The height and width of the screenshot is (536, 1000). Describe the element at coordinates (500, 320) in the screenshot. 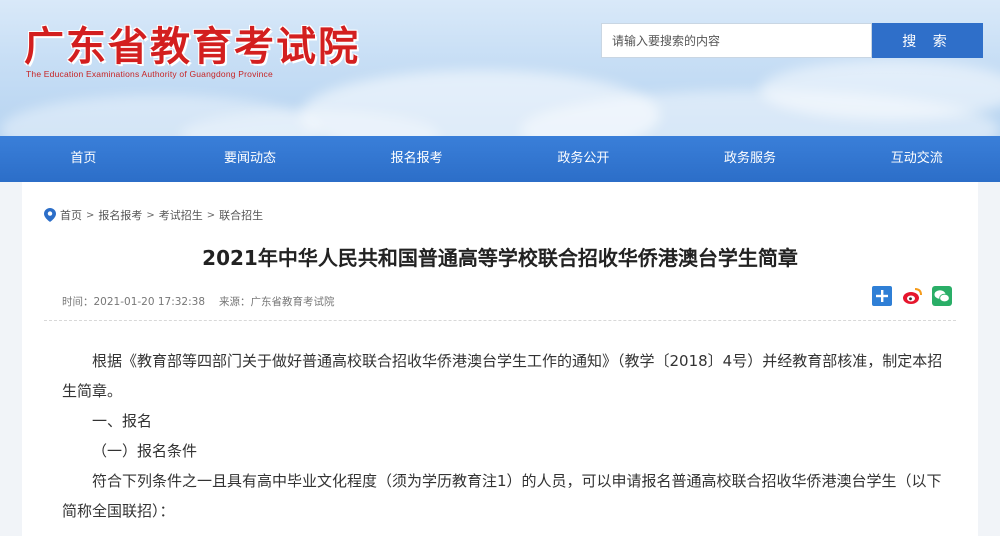

I see `divider` at that location.